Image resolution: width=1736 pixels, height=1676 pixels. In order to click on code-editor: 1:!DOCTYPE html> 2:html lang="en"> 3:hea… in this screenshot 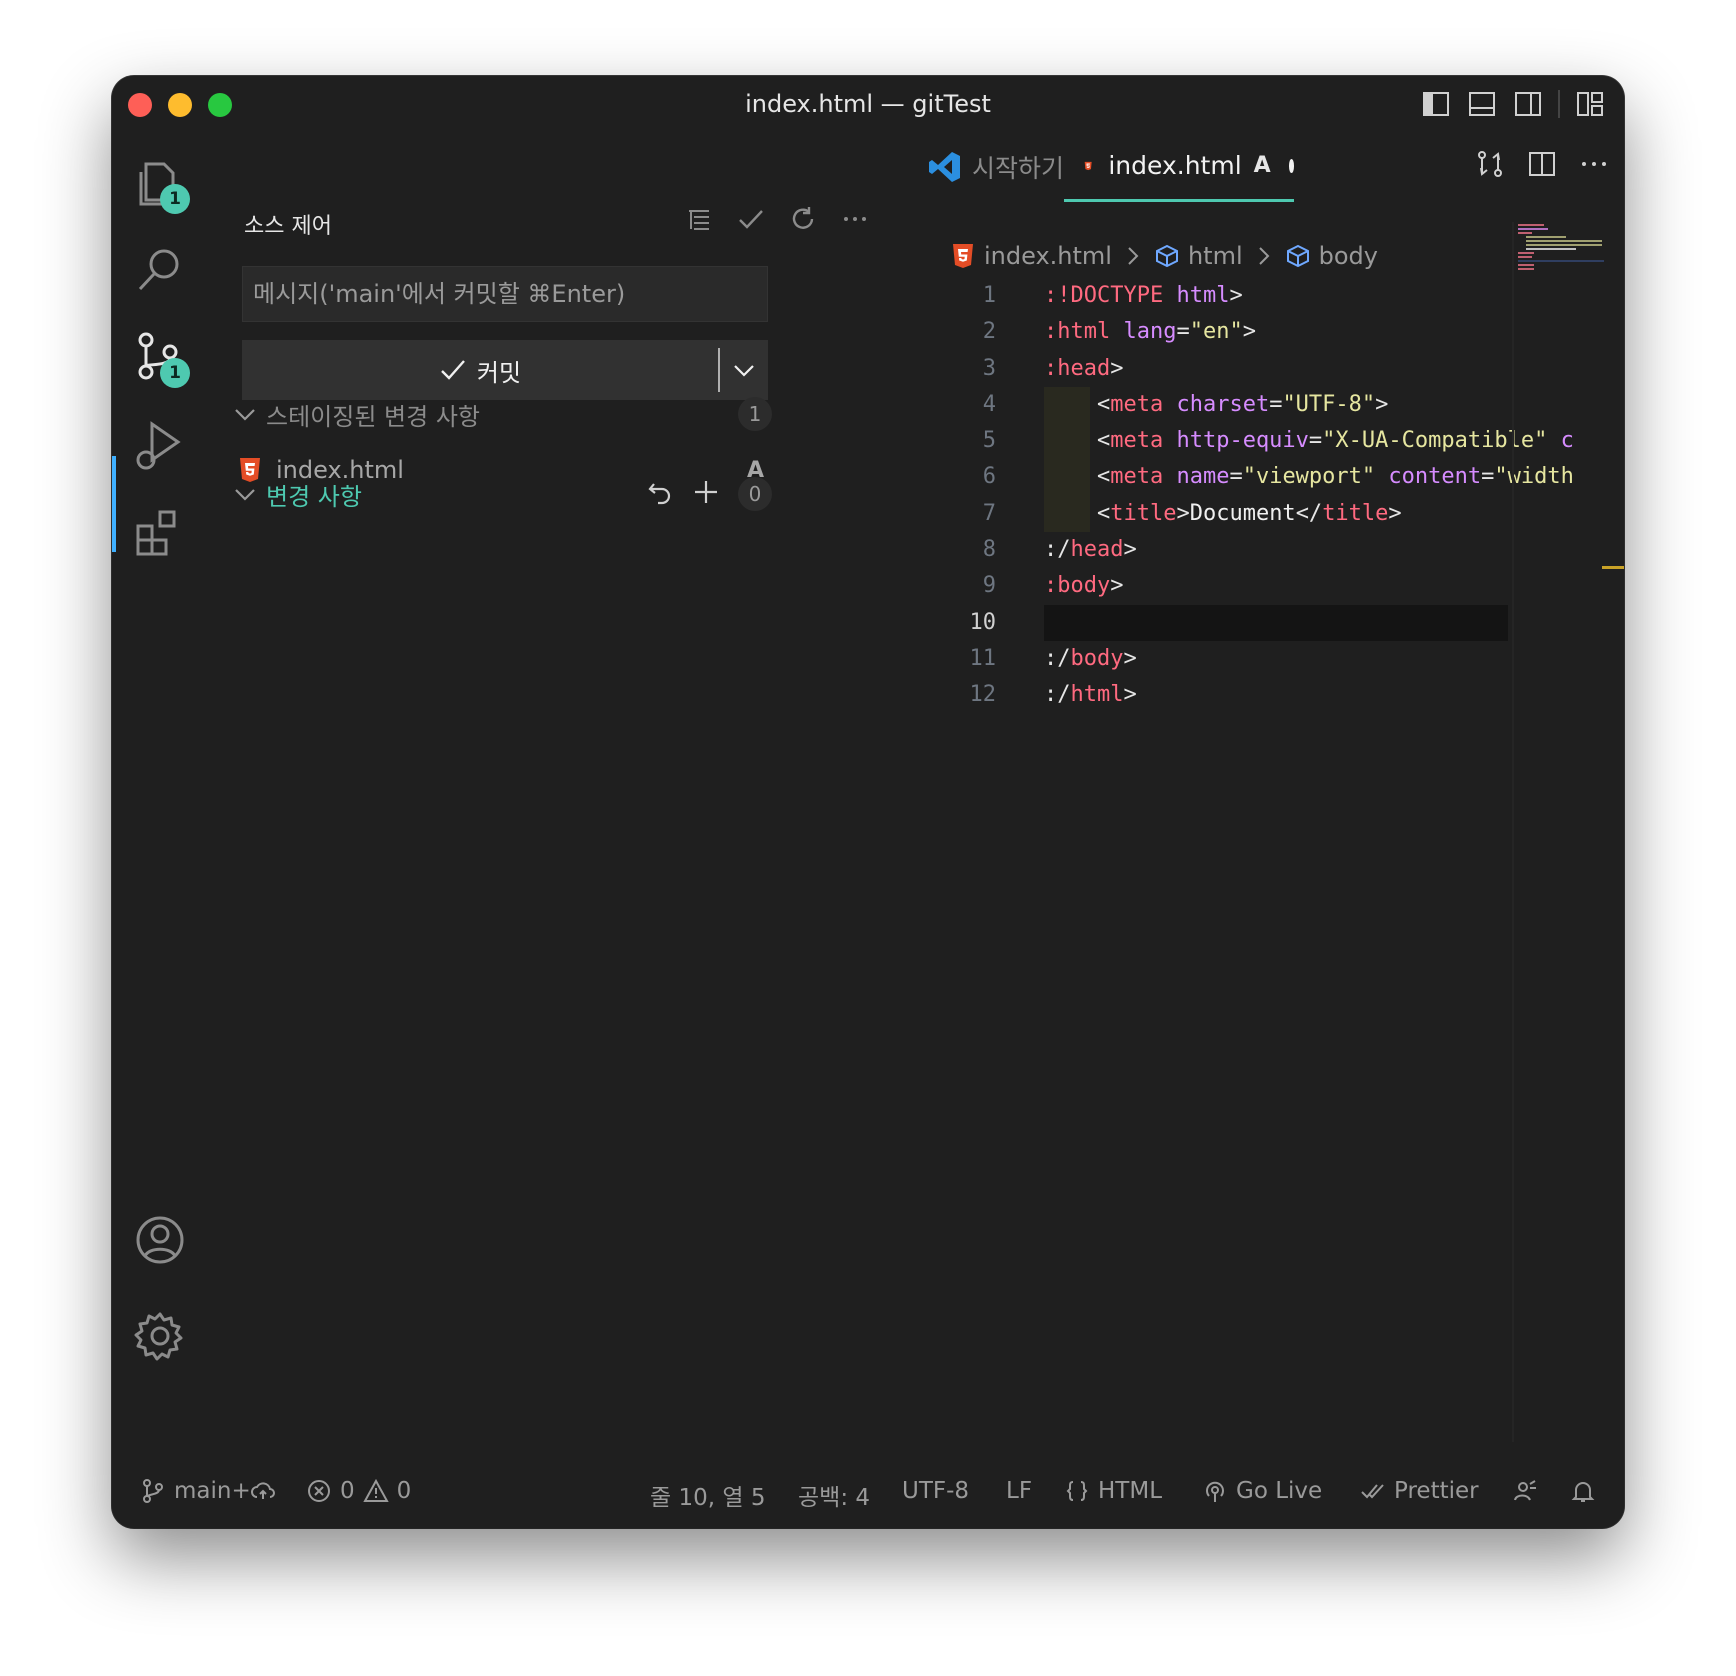, I will do `click(1236, 496)`.